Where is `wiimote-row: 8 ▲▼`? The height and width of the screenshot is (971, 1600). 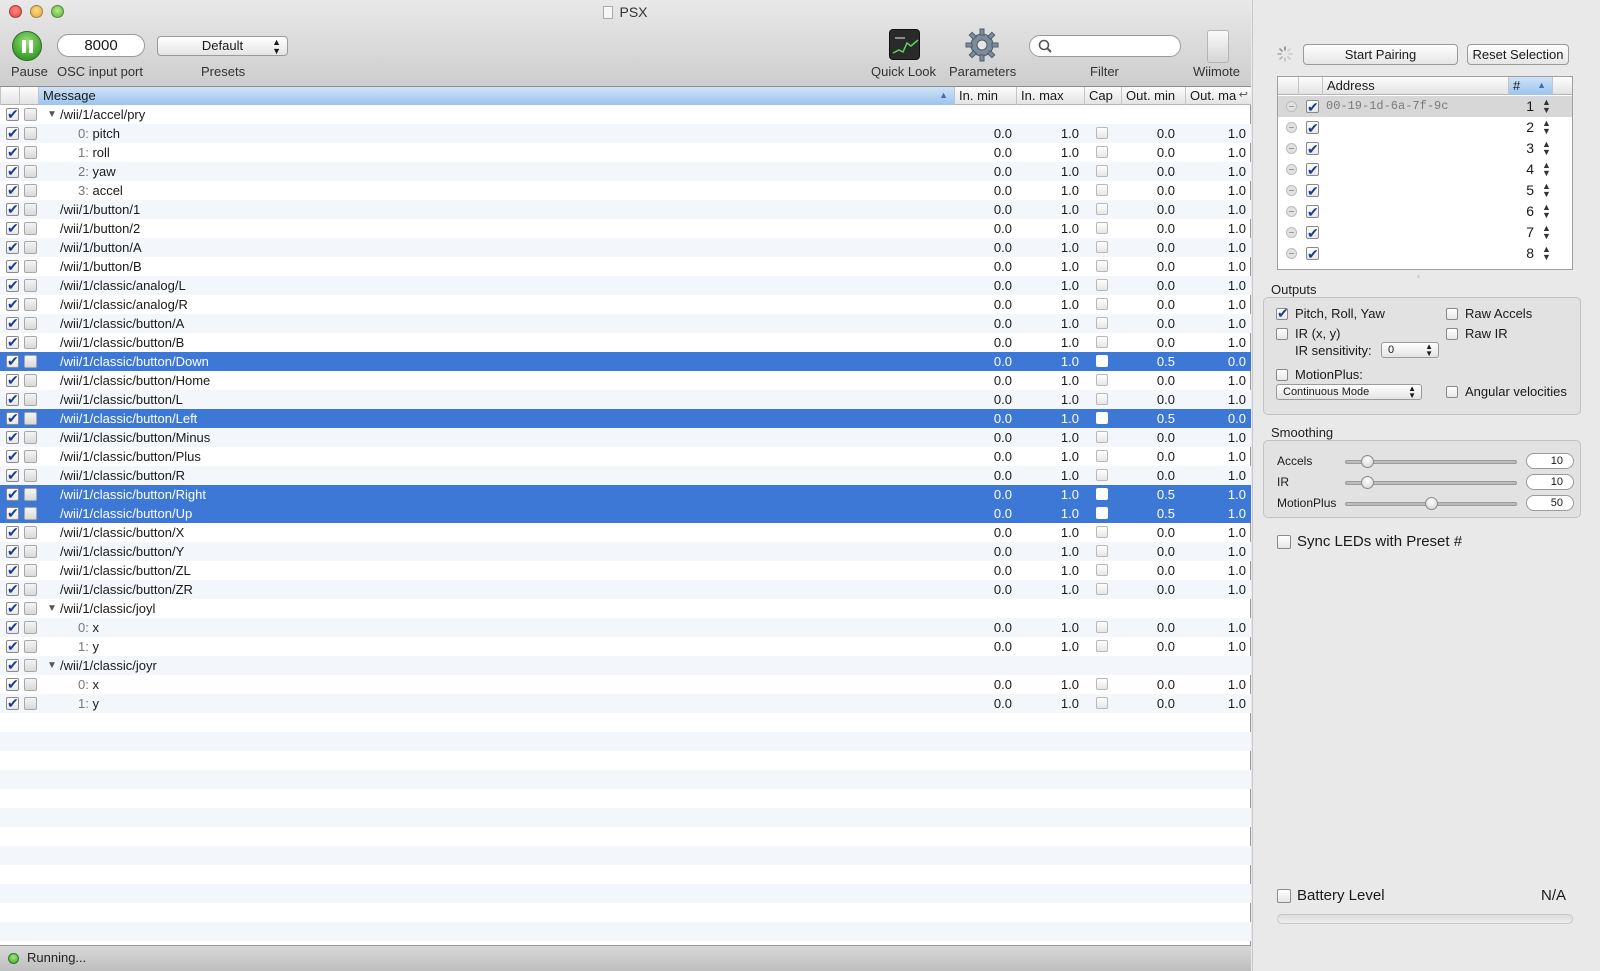 wiimote-row: 8 ▲▼ is located at coordinates (1425, 254).